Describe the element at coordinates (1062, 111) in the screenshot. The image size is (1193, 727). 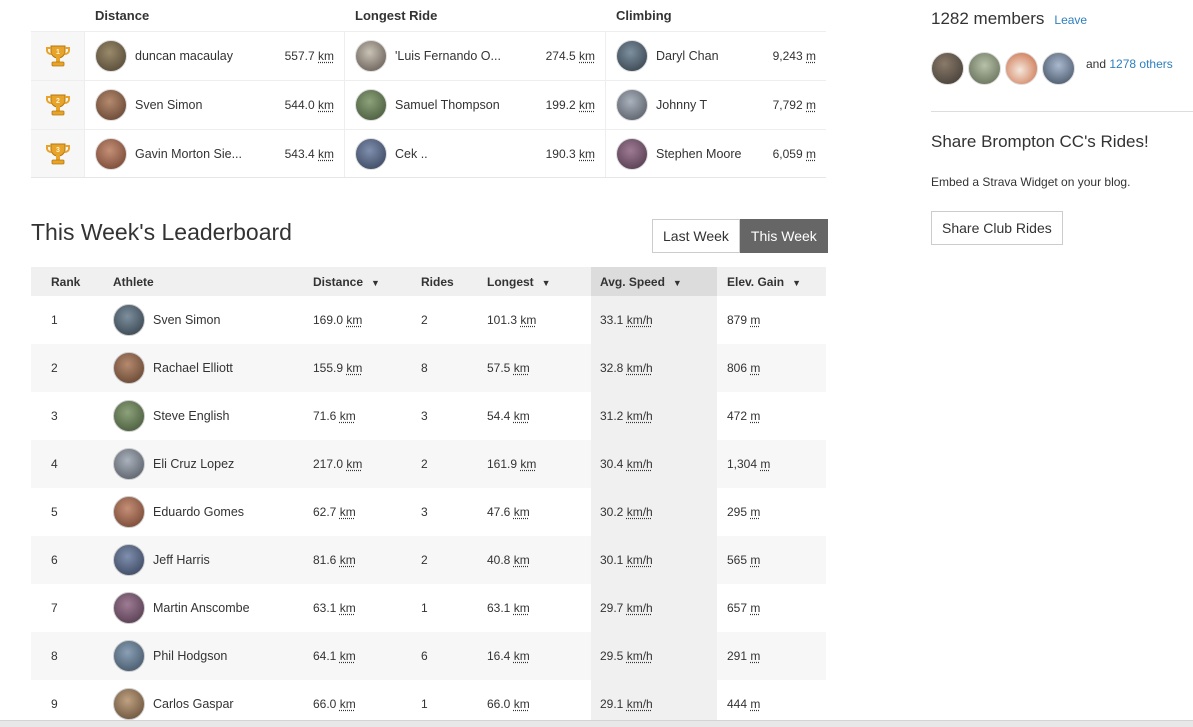
I see `sidebar-divider` at that location.